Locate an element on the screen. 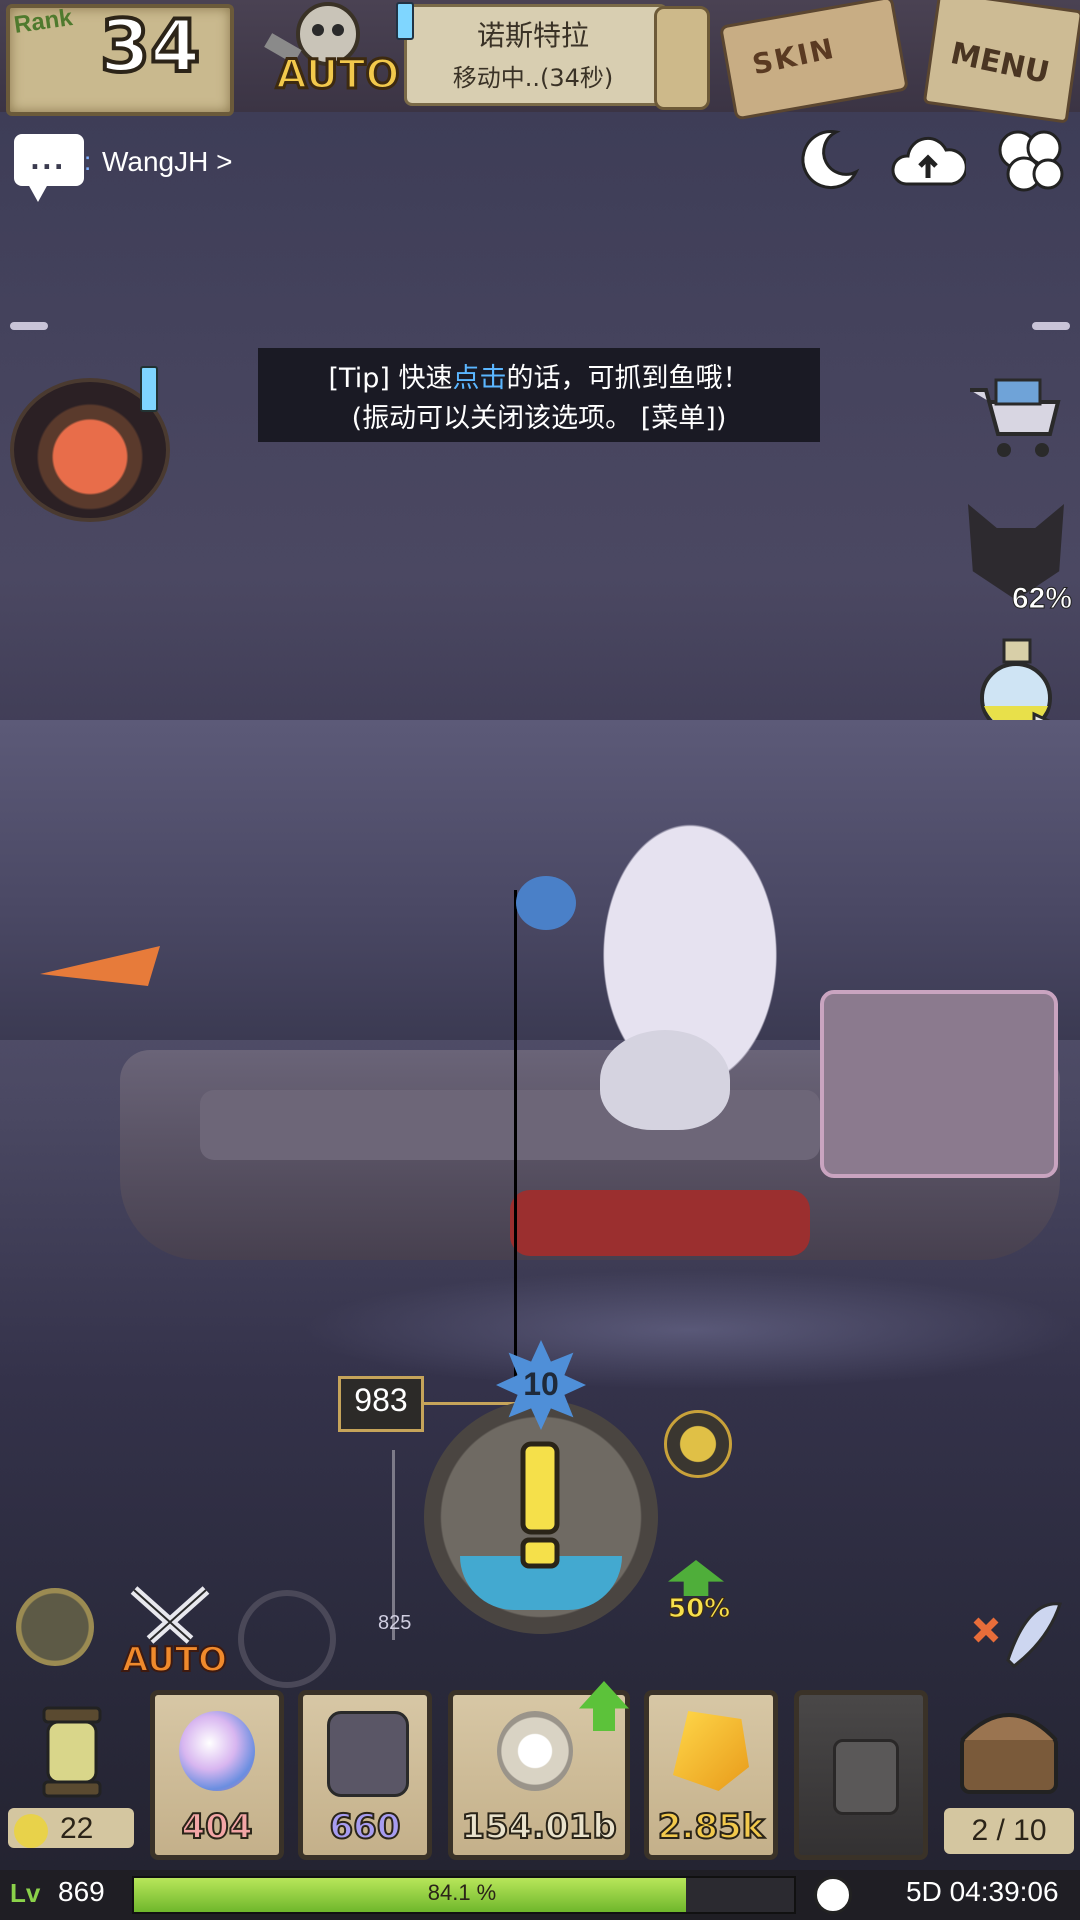 This screenshot has width=1080, height=1920. ribbon-bow-decoration is located at coordinates (660, 1223).